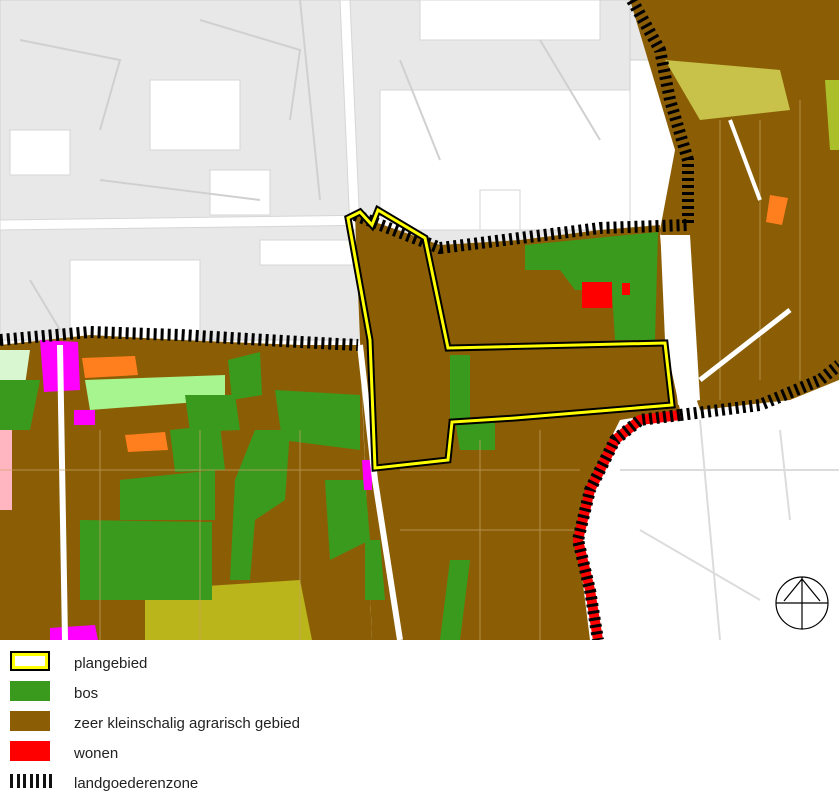  I want to click on legend-item-wonen, so click(30, 751).